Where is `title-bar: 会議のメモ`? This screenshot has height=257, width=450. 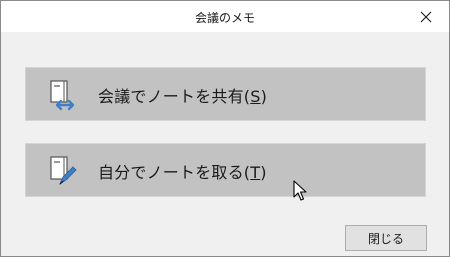
title-bar: 会議のメモ is located at coordinates (225, 16).